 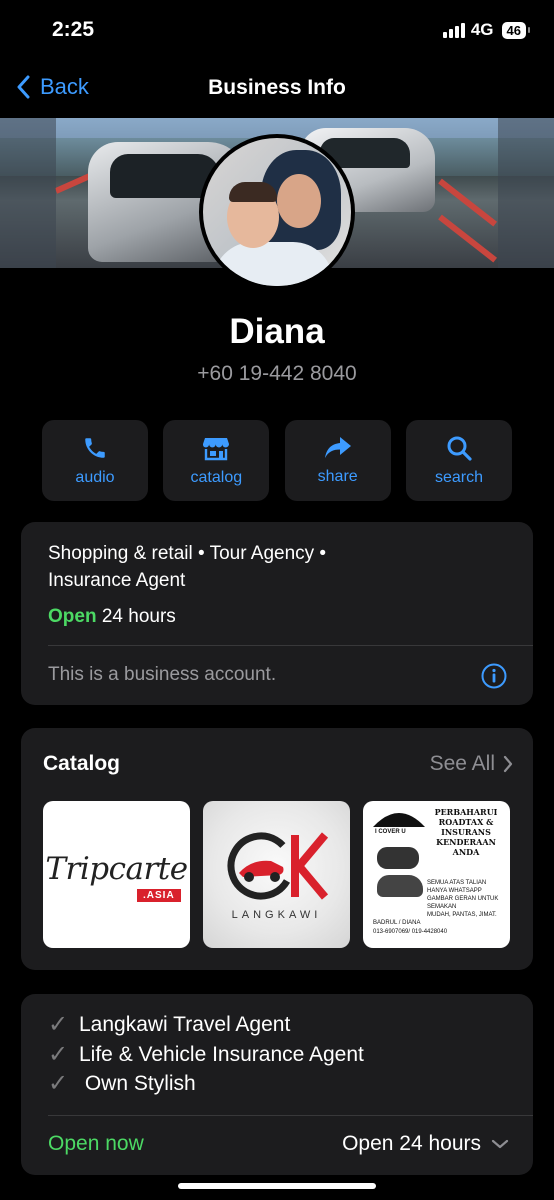 I want to click on categories-line: Insurance Agent, so click(x=117, y=580).